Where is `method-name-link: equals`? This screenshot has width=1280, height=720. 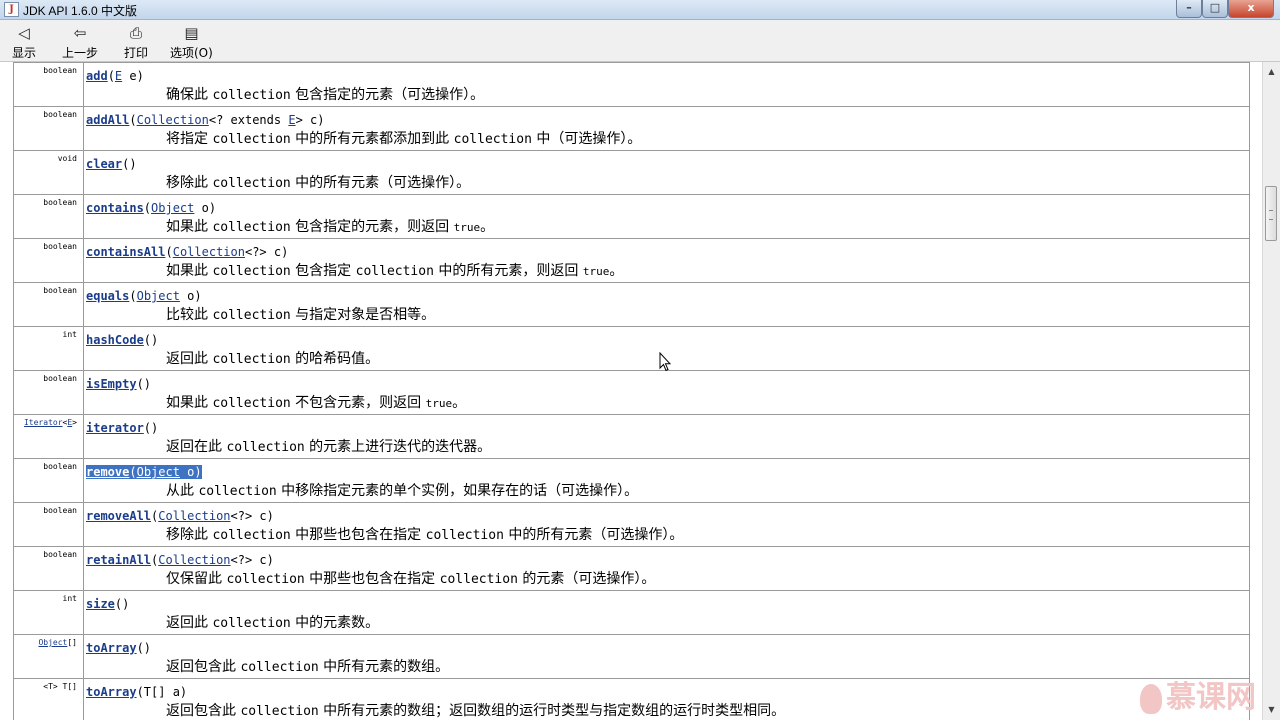
method-name-link: equals is located at coordinates (107, 296).